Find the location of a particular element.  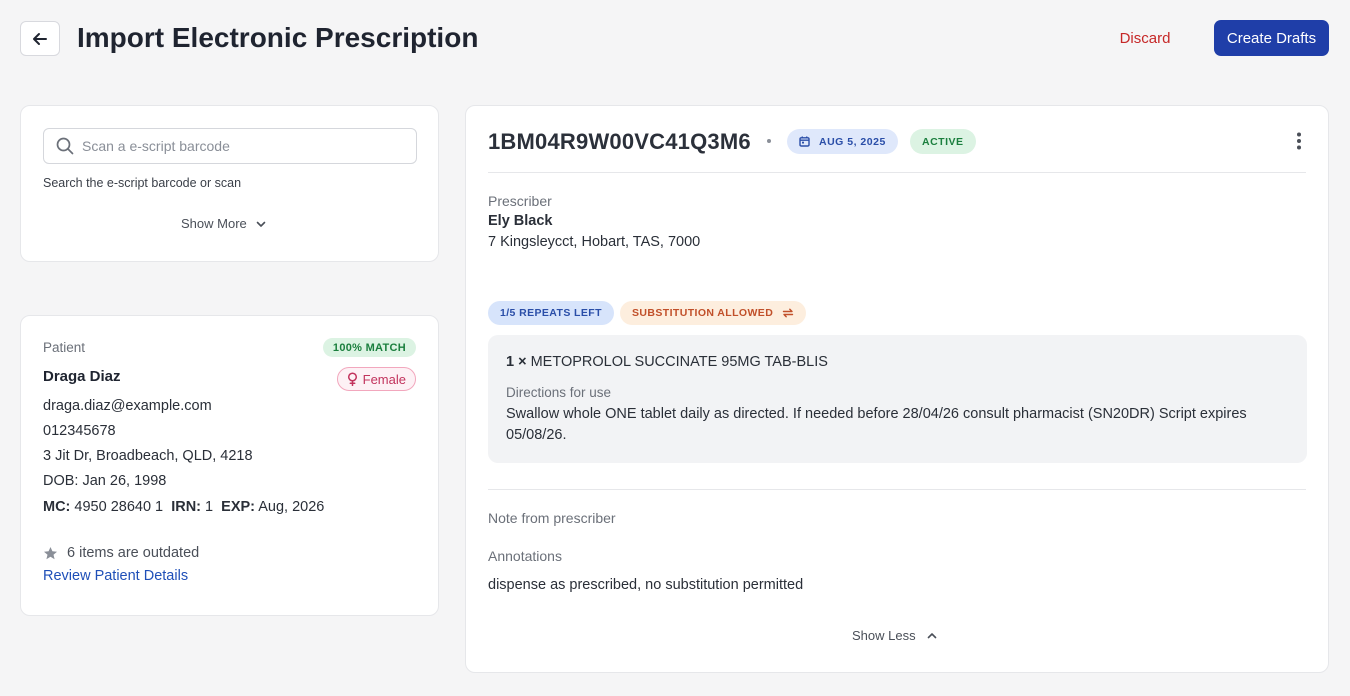

irn-label: IRN: is located at coordinates (186, 507).